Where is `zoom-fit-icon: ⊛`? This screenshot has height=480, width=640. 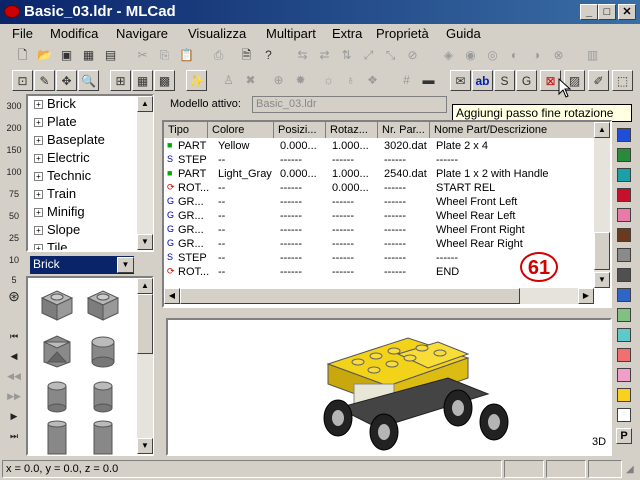
zoom-fit-icon: ⊛ is located at coordinates (14, 300).